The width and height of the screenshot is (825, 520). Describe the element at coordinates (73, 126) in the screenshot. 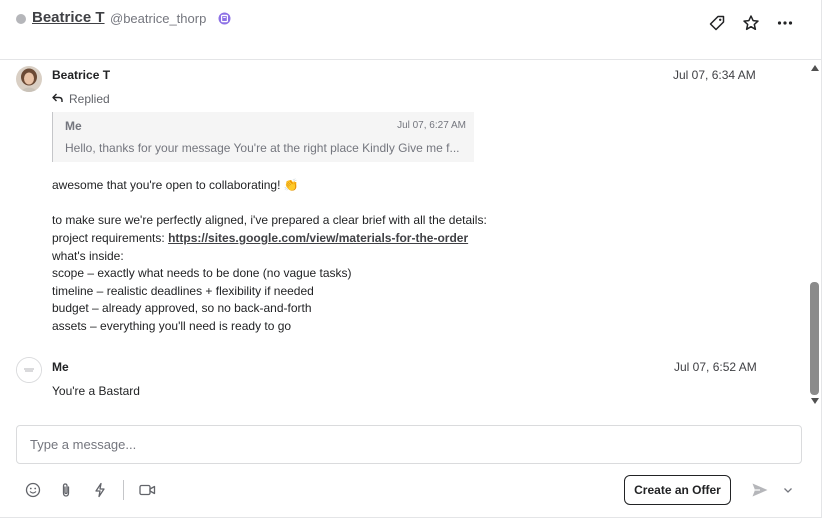

I see `quote-sender: Me` at that location.